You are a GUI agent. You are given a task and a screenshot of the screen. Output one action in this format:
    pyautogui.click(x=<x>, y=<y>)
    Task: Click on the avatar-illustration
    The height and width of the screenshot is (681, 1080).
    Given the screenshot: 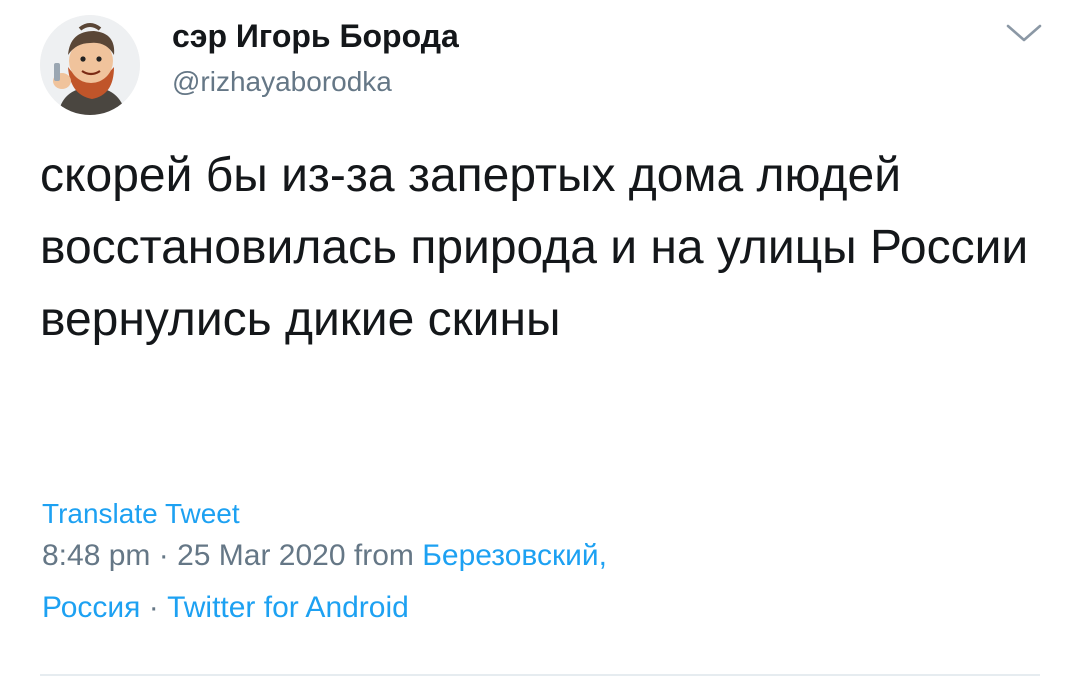 What is the action you would take?
    pyautogui.click(x=90, y=65)
    